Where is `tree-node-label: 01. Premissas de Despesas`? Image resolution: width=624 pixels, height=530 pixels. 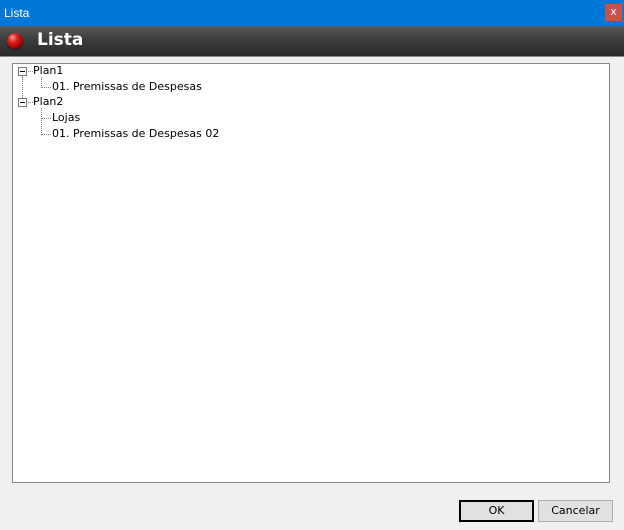
tree-node-label: 01. Premissas de Despesas is located at coordinates (127, 86).